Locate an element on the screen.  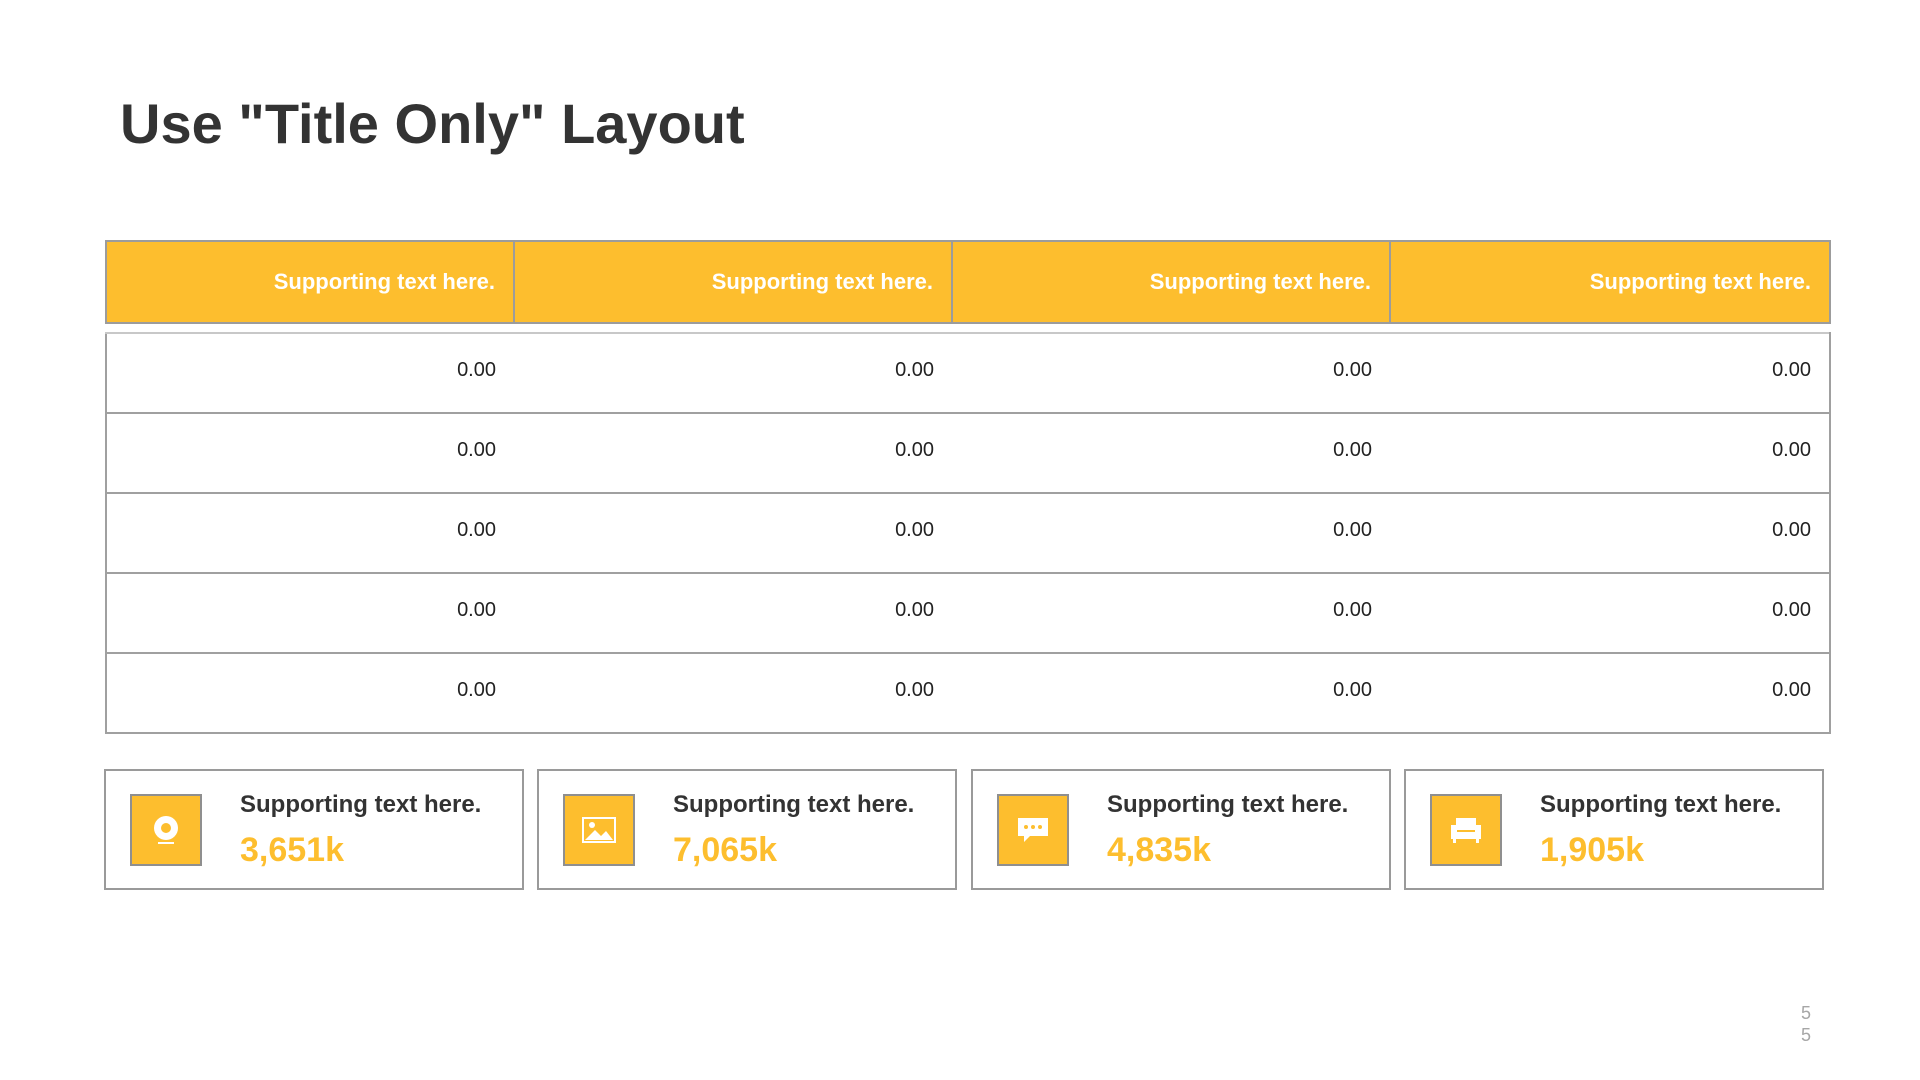
page-number: 55 is located at coordinates (1805, 1024).